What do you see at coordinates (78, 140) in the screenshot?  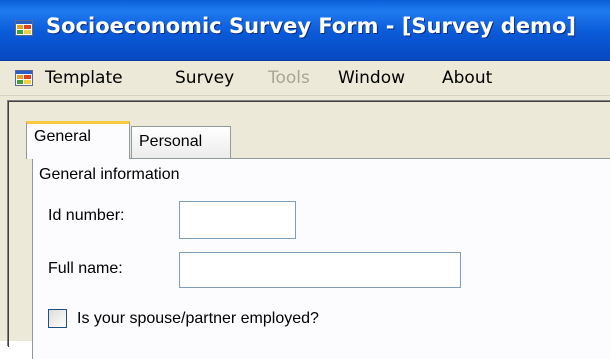 I see `tab-general: General` at bounding box center [78, 140].